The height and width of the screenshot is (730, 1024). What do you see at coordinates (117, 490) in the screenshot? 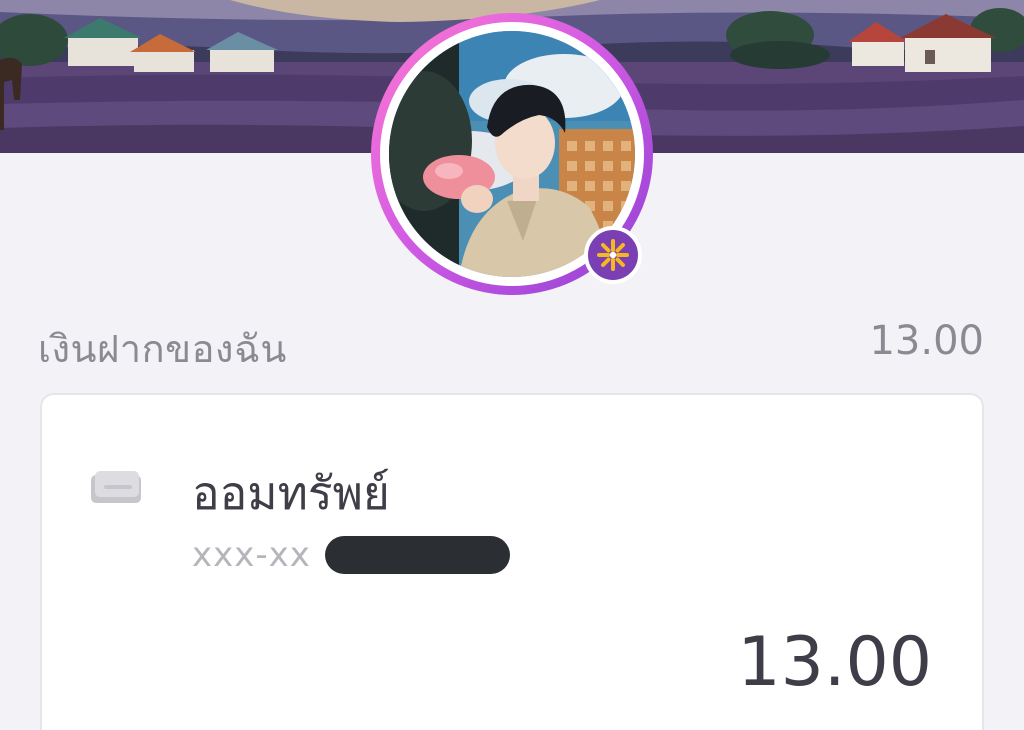
I see `card-icon` at bounding box center [117, 490].